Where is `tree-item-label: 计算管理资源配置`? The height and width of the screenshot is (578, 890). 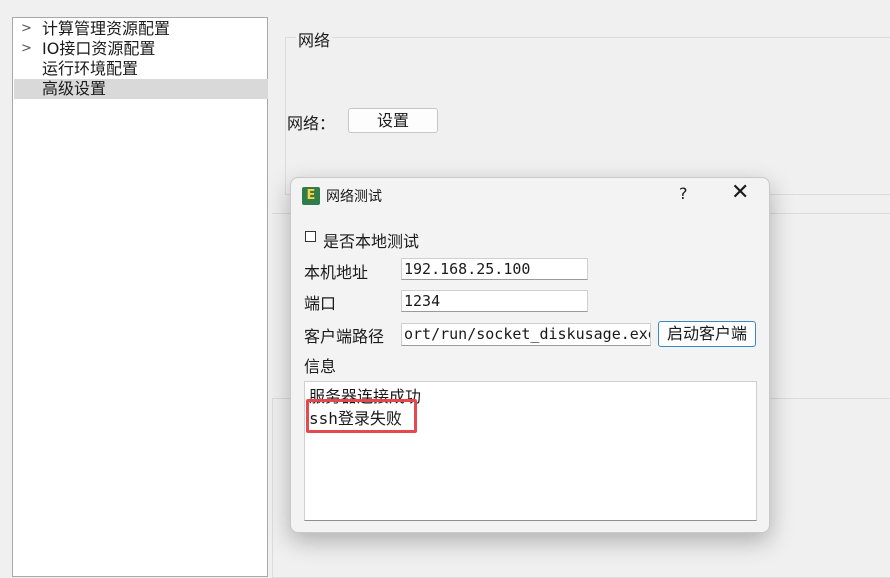
tree-item-label: 计算管理资源配置 is located at coordinates (106, 28).